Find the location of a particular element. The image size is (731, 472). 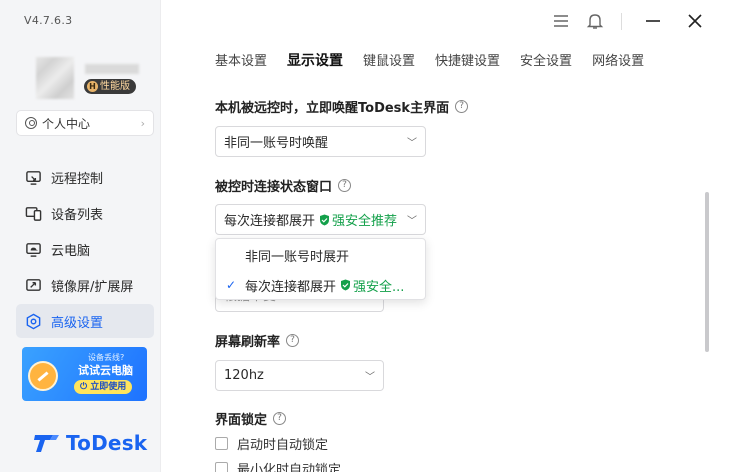

sidebar-item-label: 云电脑 is located at coordinates (71, 251).